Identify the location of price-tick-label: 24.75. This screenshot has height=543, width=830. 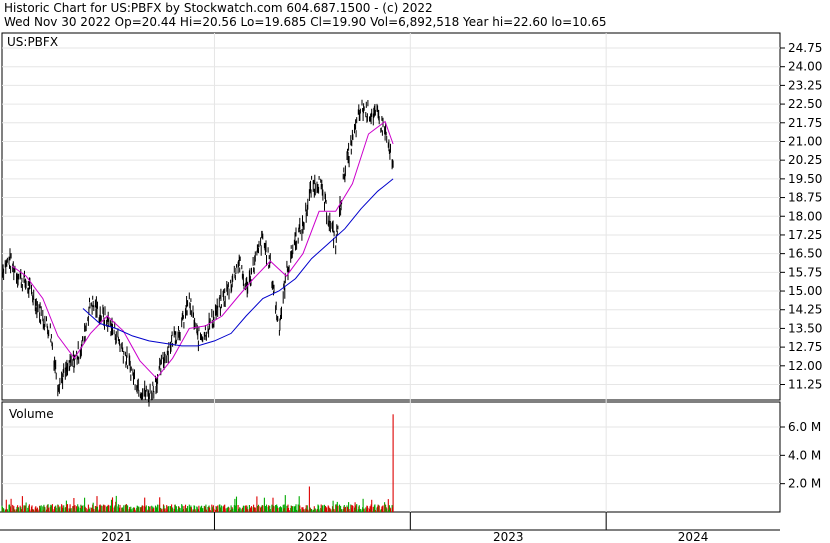
(805, 48).